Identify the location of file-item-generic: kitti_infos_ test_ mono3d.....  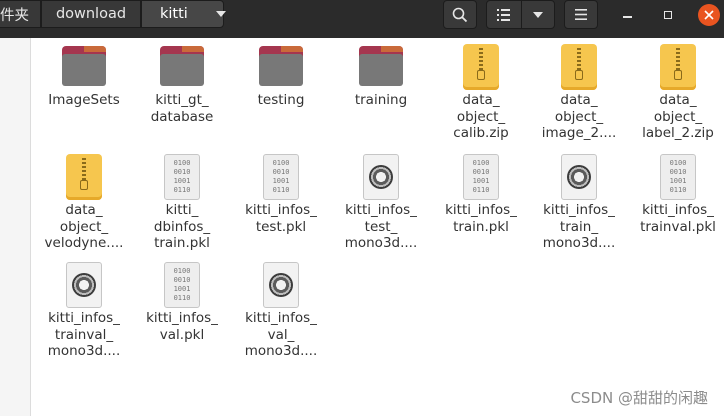
(381, 200).